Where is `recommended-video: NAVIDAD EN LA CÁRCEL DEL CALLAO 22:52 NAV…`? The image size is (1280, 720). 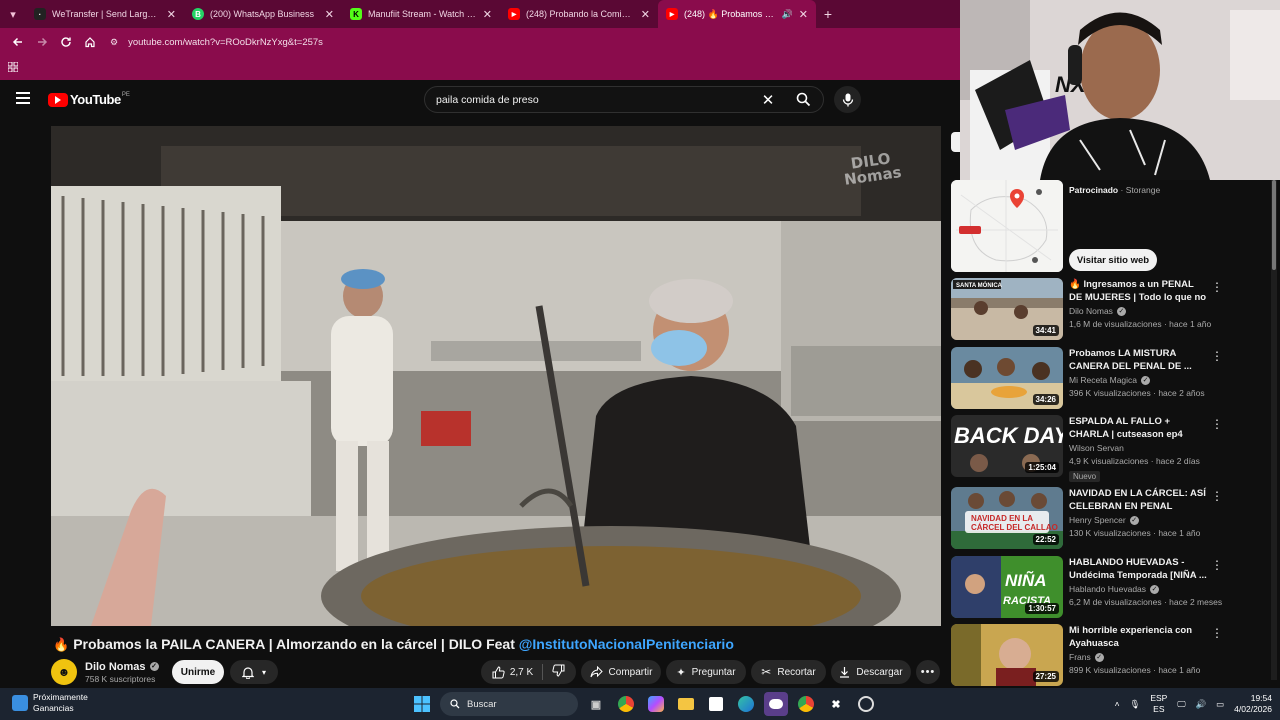 recommended-video: NAVIDAD EN LA CÁRCEL DEL CALLAO 22:52 NAV… is located at coordinates (1101, 518).